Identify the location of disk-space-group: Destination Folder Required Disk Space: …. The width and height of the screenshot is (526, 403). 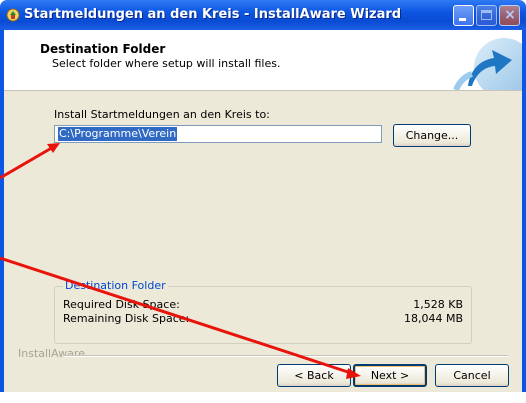
(263, 311).